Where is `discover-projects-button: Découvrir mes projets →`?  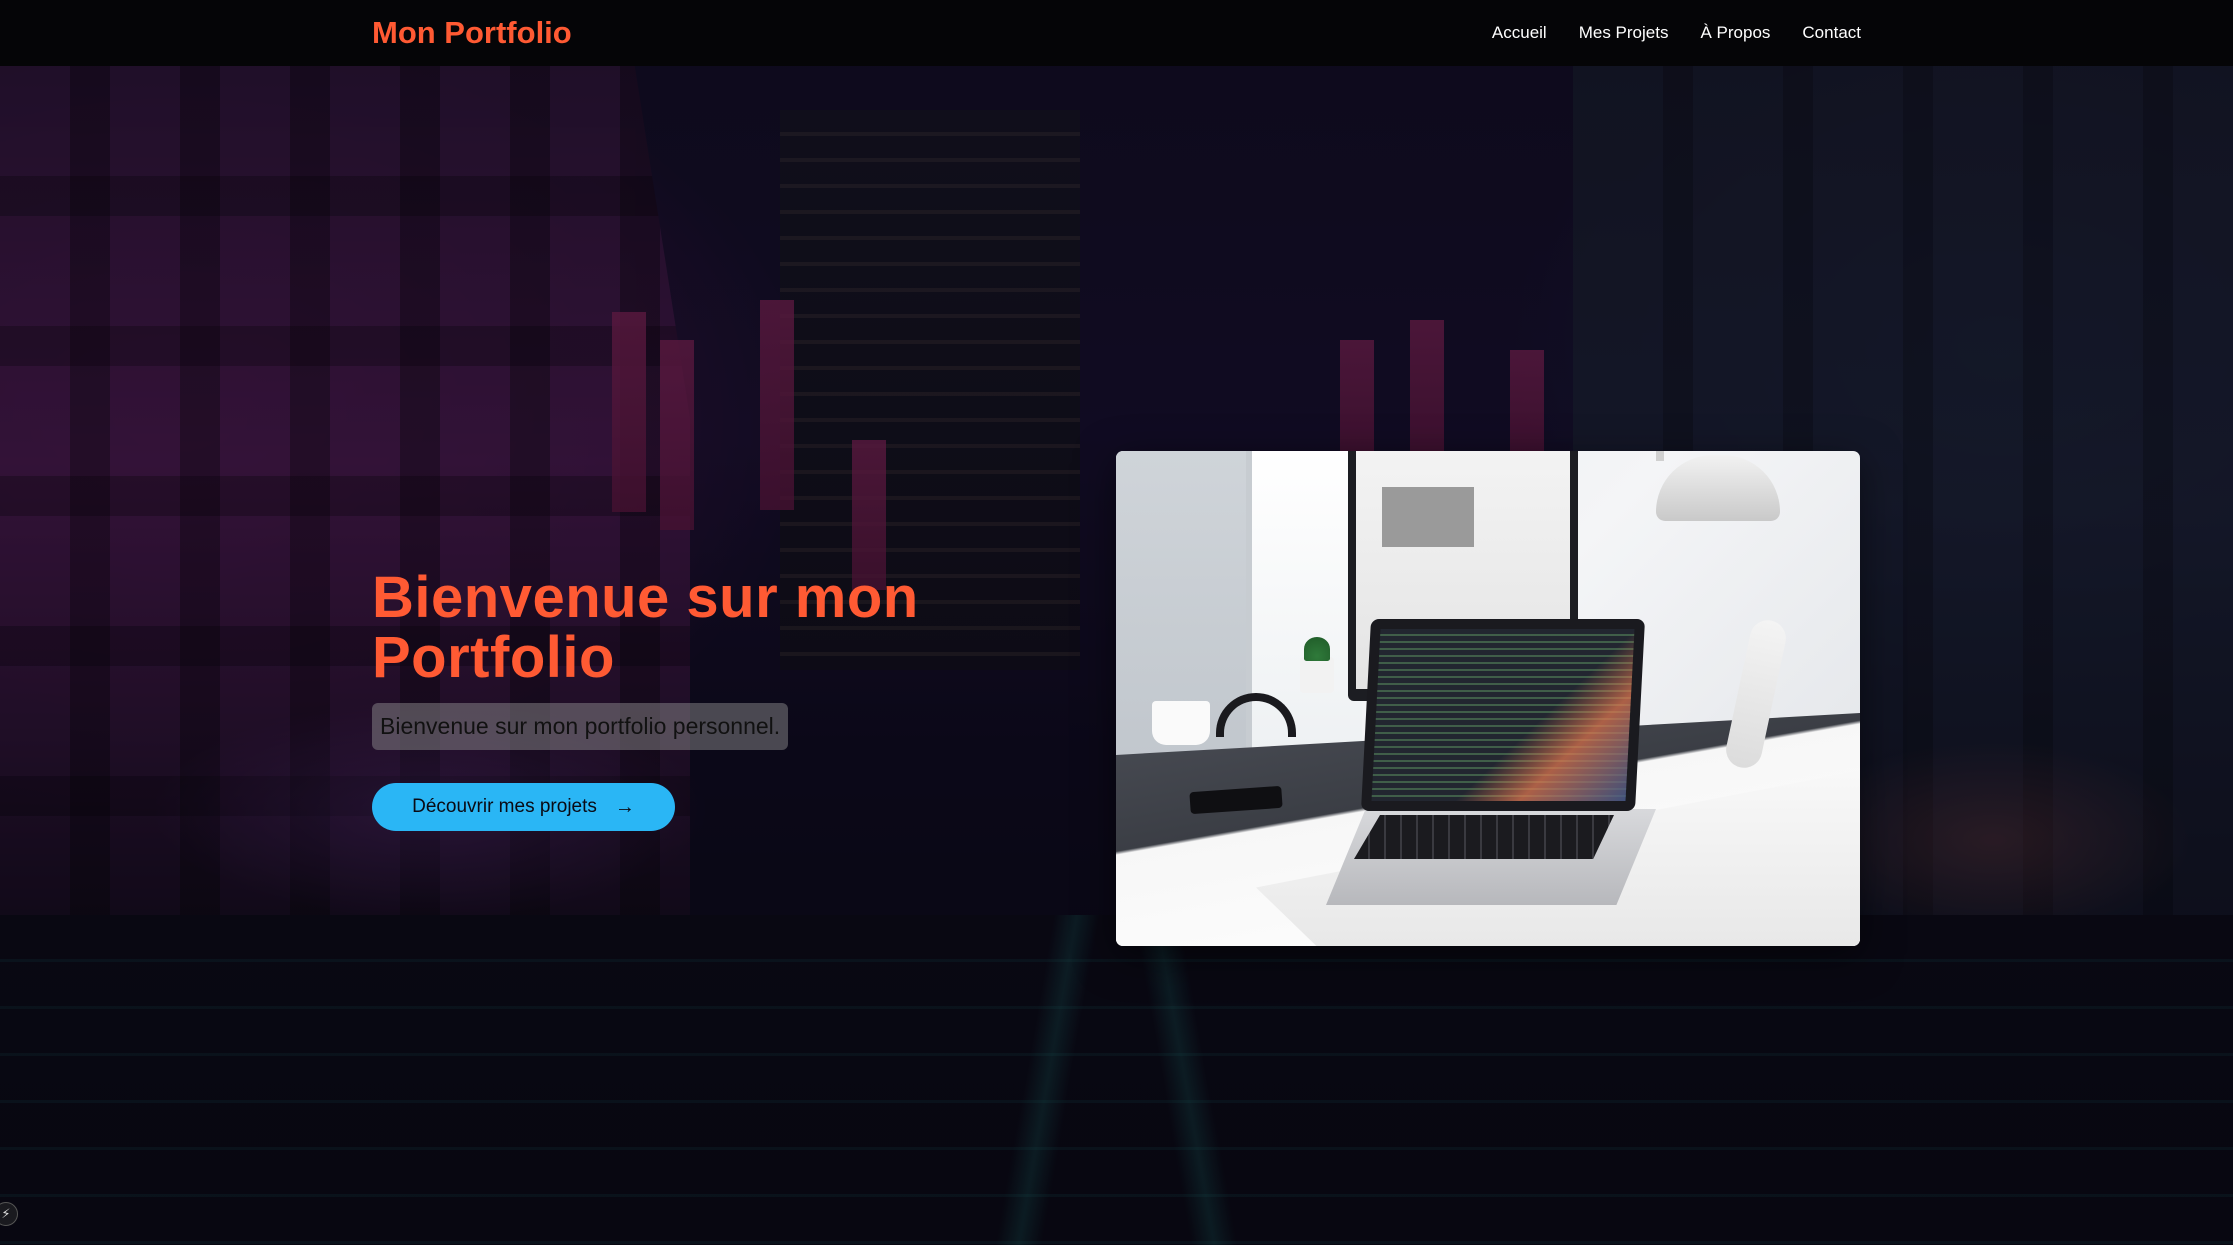
discover-projects-button: Découvrir mes projets → is located at coordinates (523, 807).